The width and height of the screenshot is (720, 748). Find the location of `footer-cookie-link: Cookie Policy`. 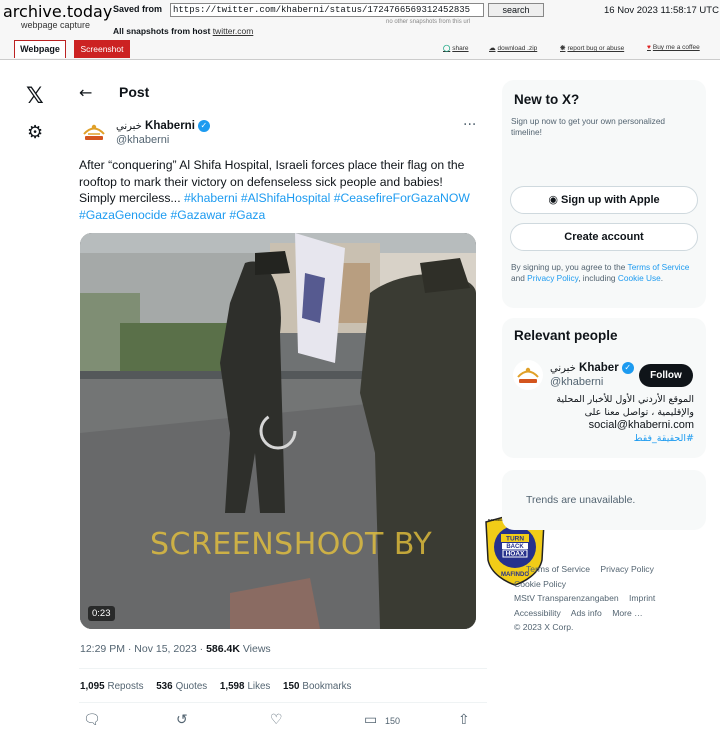

footer-cookie-link: Cookie Policy is located at coordinates (540, 584).